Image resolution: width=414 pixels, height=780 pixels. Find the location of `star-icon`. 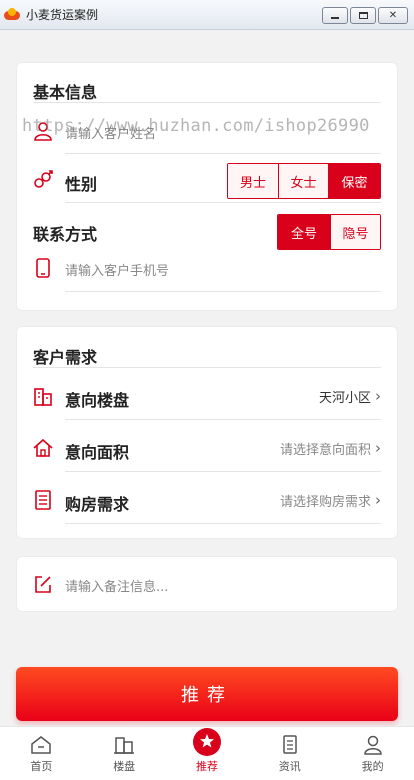

star-icon is located at coordinates (206, 742).